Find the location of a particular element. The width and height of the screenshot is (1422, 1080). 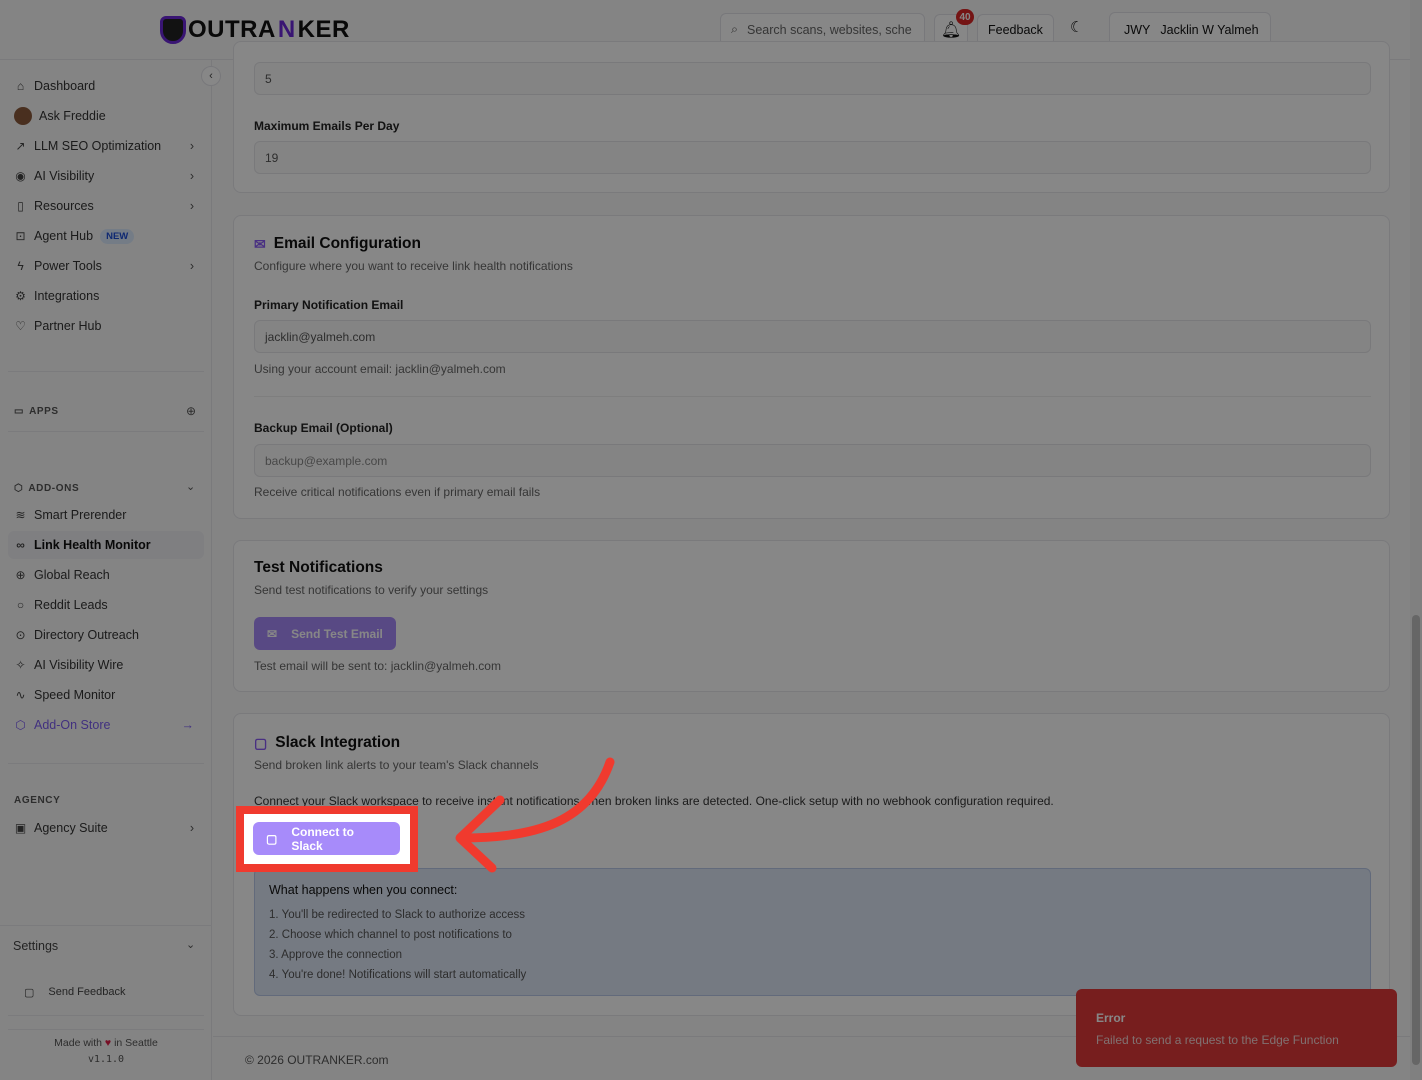

highlight-box: ▢ Connect to Slack is located at coordinates (327, 839).